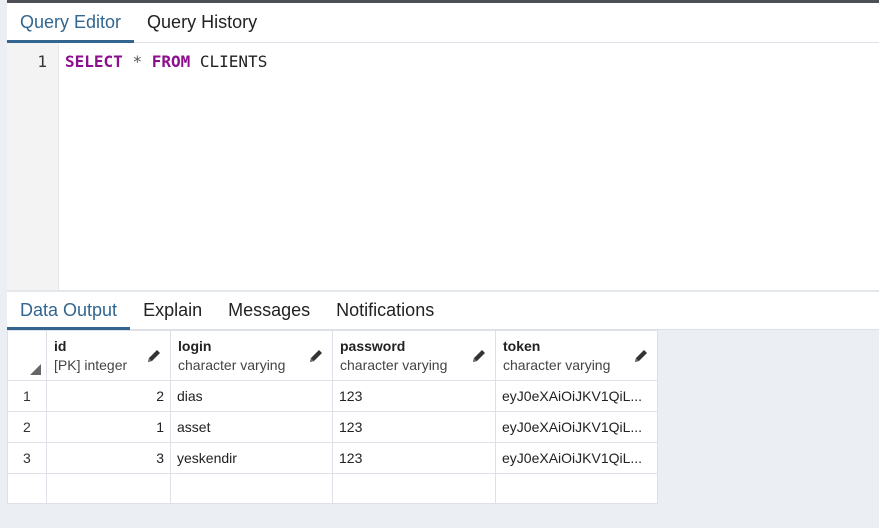  Describe the element at coordinates (251, 396) in the screenshot. I see `cell-login: dias` at that location.